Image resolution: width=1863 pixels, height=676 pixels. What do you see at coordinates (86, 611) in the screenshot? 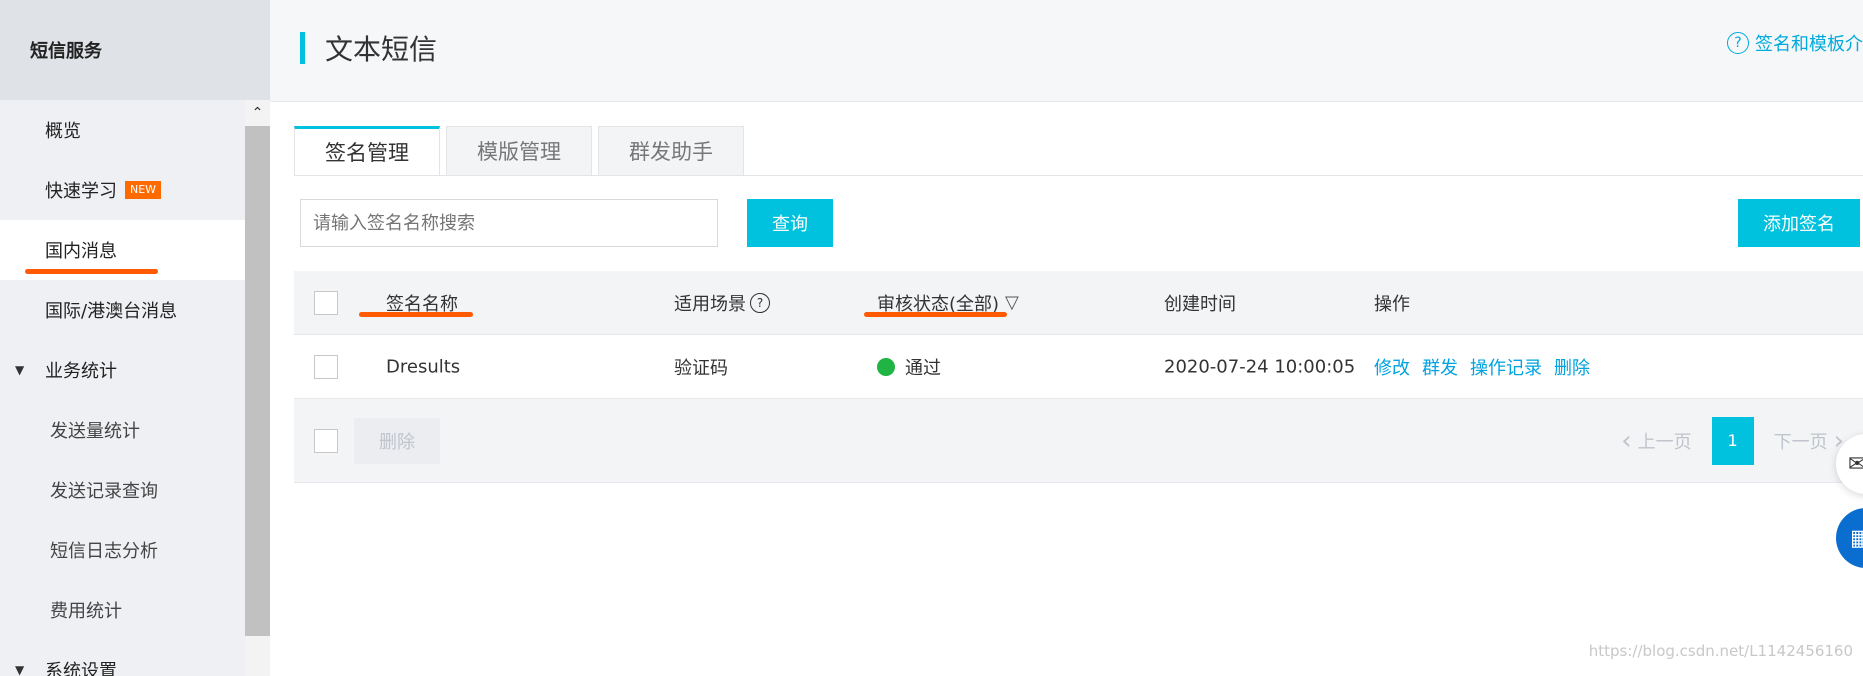
I see `sidebar-item-label: 费用统计` at bounding box center [86, 611].